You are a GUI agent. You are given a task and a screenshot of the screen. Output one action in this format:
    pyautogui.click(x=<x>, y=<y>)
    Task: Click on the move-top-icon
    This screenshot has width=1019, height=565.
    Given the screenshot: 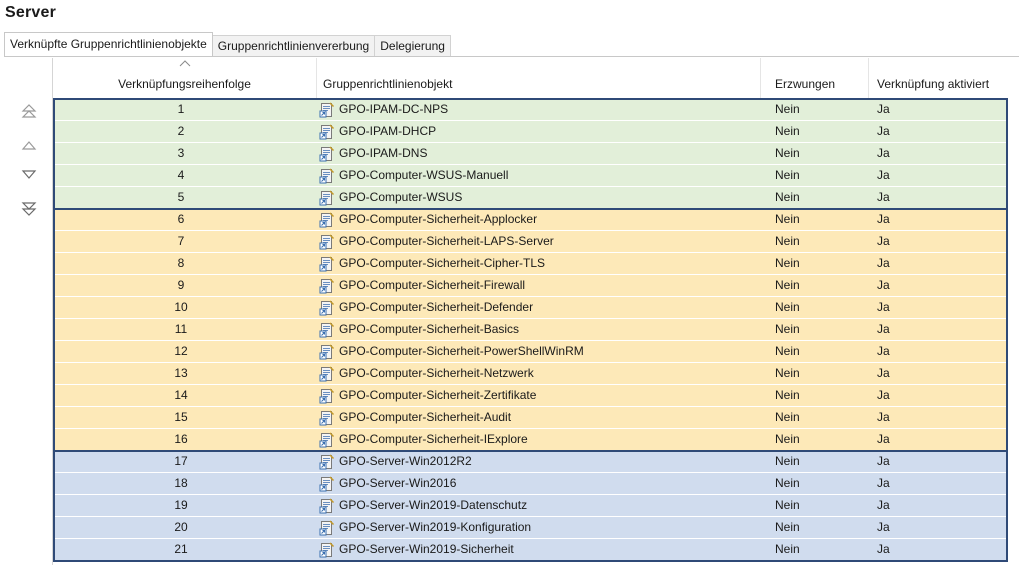 What is the action you would take?
    pyautogui.click(x=29, y=111)
    